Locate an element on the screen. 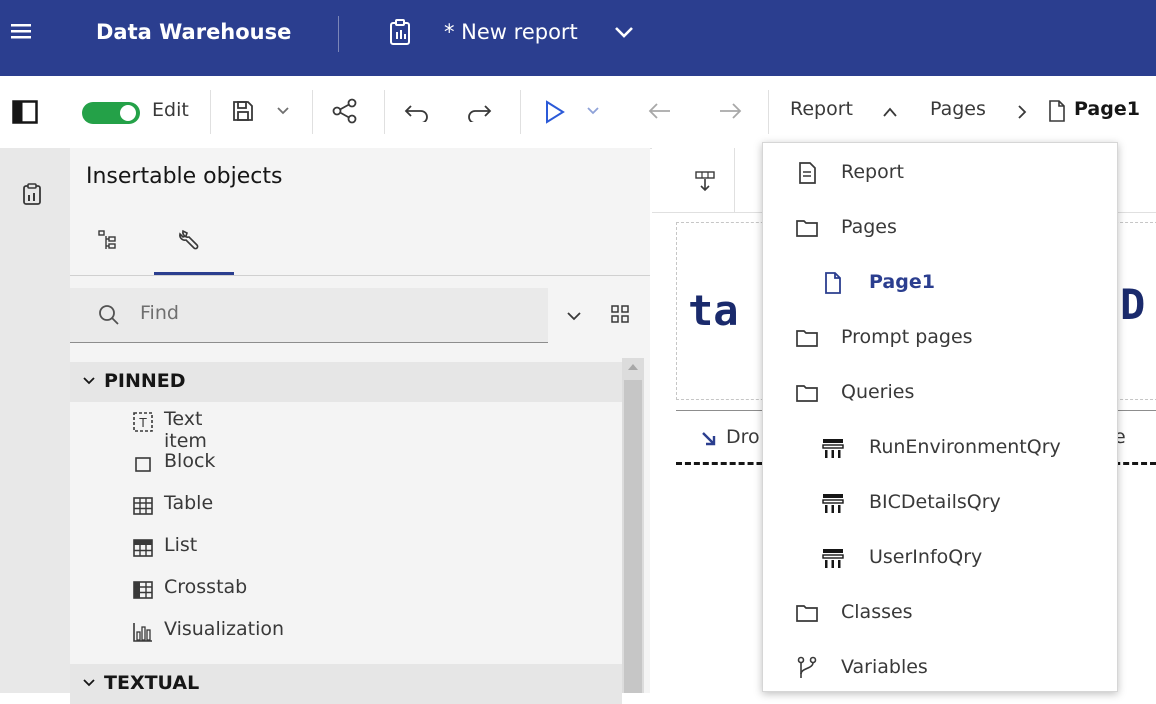 The width and height of the screenshot is (1156, 704). dropdown-item-prompt-pages: Prompt pages is located at coordinates (940, 337).